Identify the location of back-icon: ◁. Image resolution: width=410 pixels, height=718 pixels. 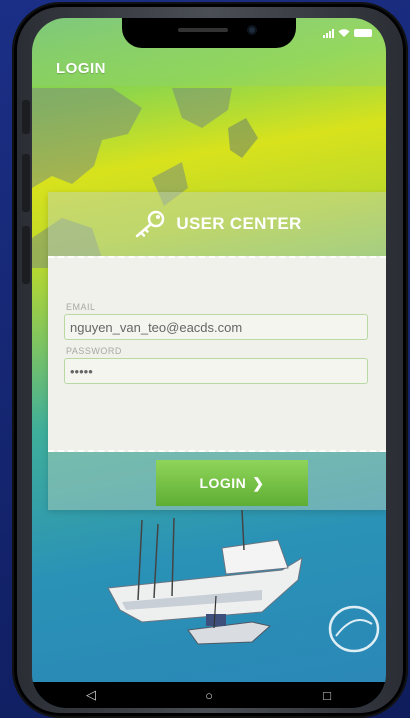
(91, 695).